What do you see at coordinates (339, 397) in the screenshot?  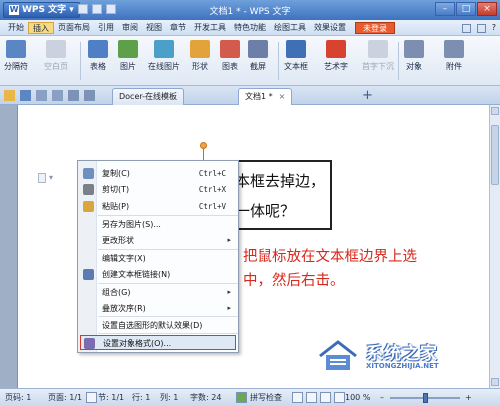 I see `view-outline-icon` at bounding box center [339, 397].